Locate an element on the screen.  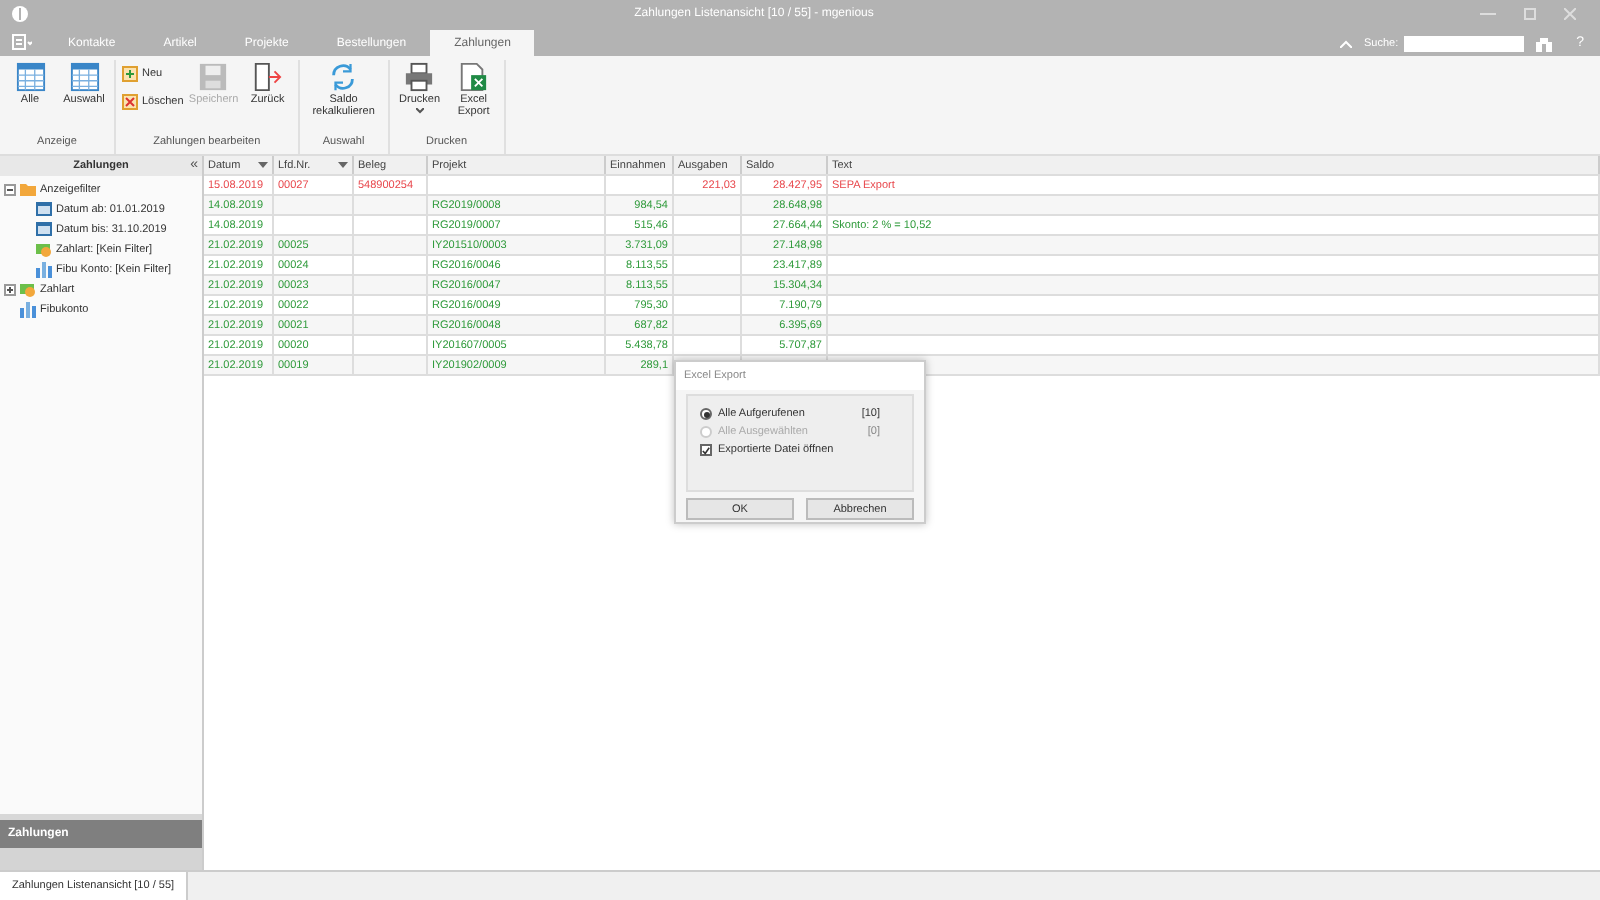
printer-icon is located at coordinates (419, 77).